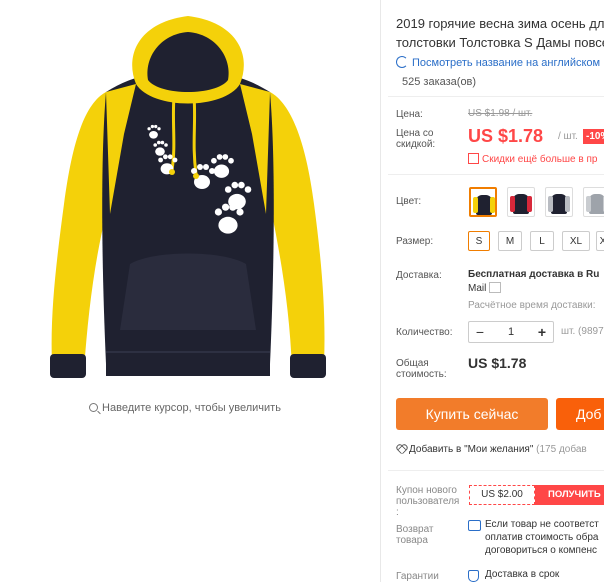 The width and height of the screenshot is (604, 582). What do you see at coordinates (415, 241) in the screenshot?
I see `size-label: Размер:` at bounding box center [415, 241].